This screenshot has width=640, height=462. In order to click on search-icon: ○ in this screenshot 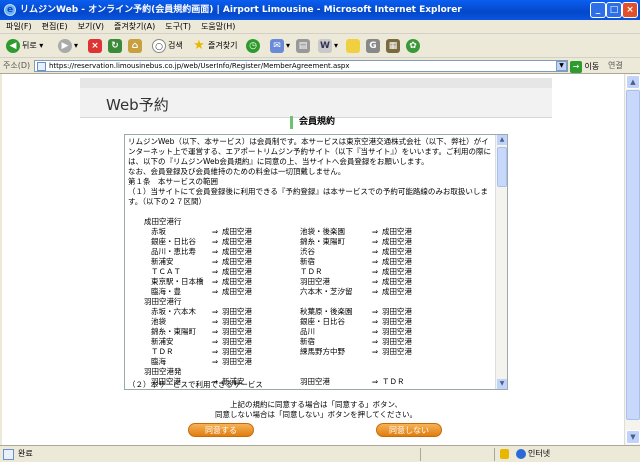, I will do `click(159, 45)`.